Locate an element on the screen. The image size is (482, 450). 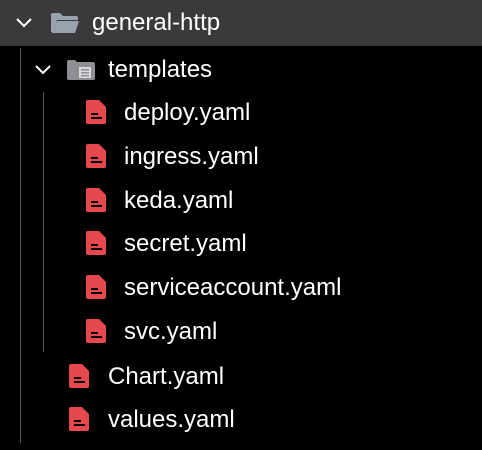
tree-item-label: serviceaccount.yaml is located at coordinates (233, 287).